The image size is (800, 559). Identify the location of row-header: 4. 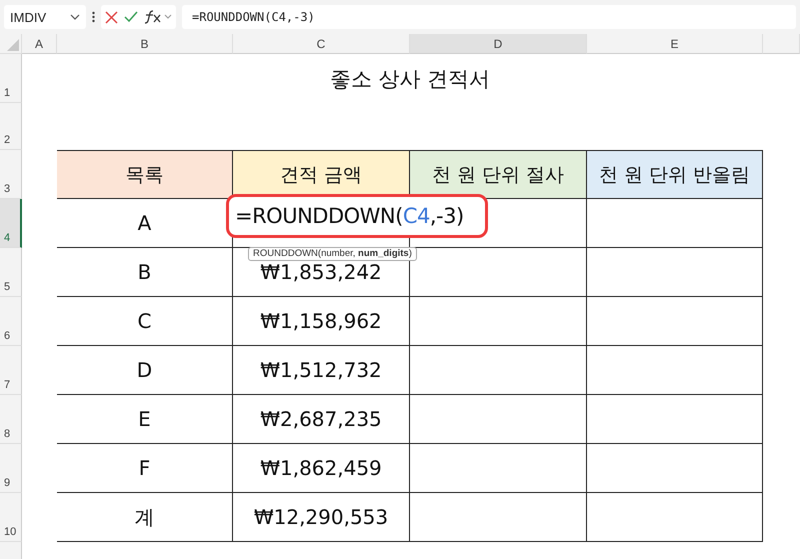
(11, 223).